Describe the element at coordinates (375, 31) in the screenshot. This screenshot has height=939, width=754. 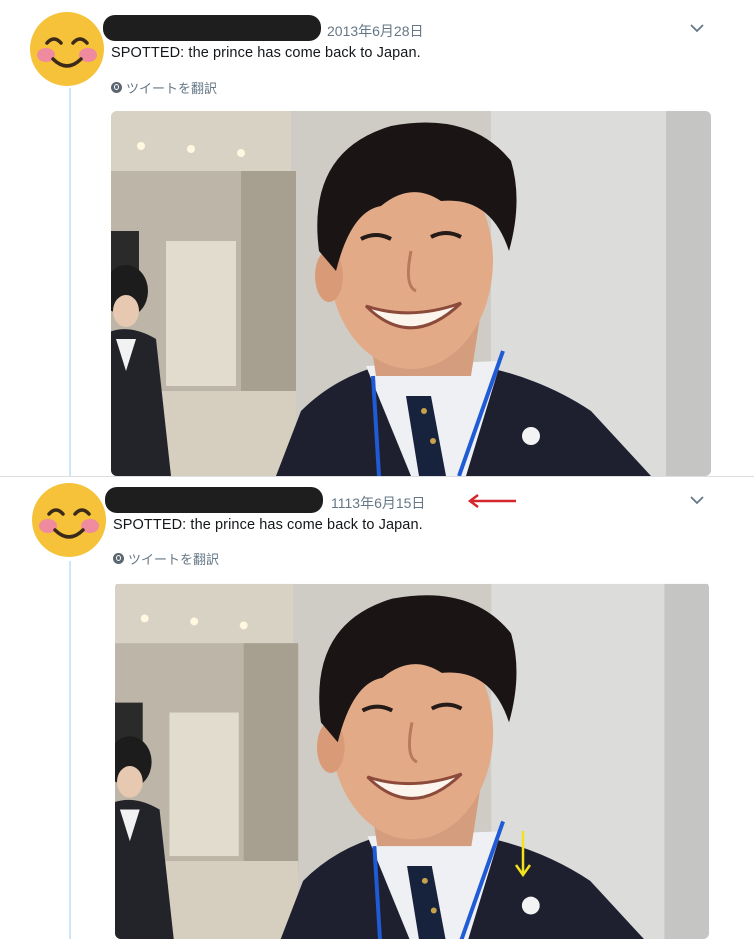
I see `tweet-date: 2013年6月28日` at that location.